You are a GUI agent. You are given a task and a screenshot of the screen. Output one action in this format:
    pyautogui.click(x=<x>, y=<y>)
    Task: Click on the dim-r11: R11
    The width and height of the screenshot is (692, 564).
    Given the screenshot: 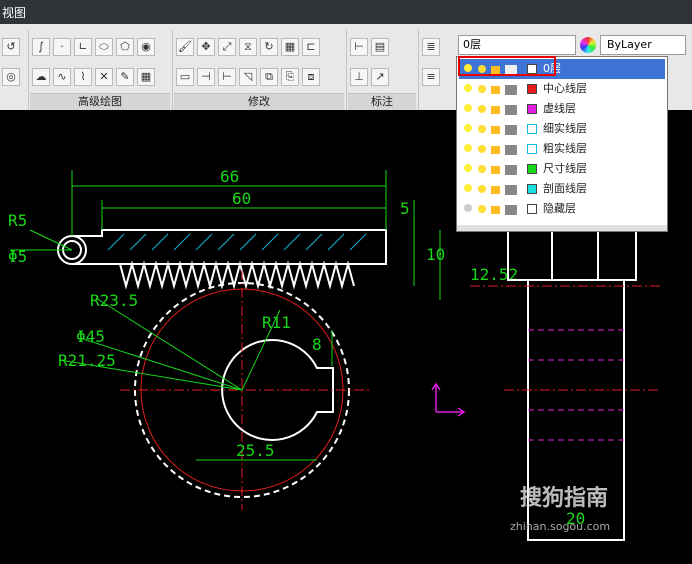 What is the action you would take?
    pyautogui.click(x=276, y=322)
    